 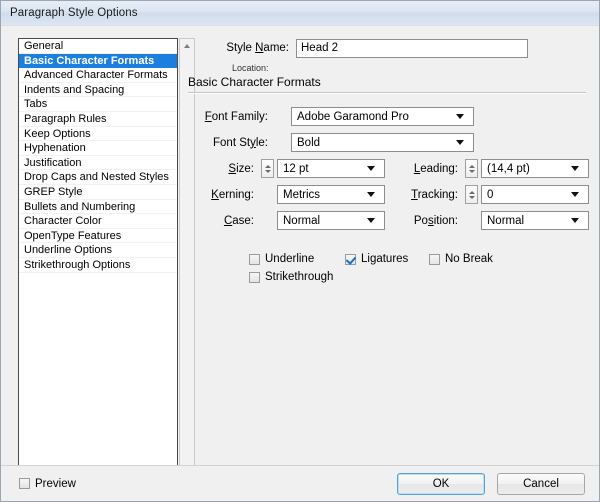 I want to click on kerning-label: Kerning:, so click(x=232, y=194).